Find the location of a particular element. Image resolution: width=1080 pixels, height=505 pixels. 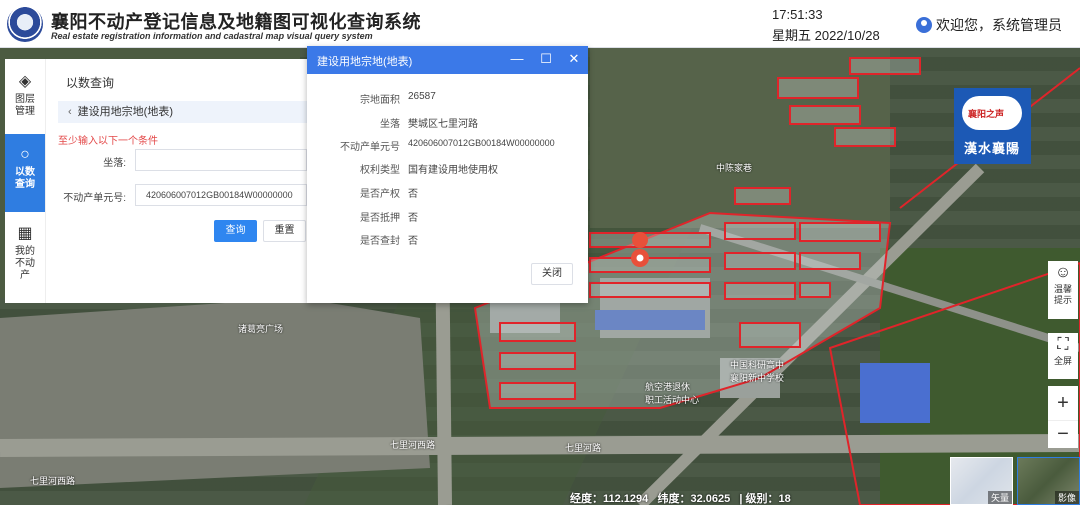

user-menu: 欢迎您，系统管理员 is located at coordinates (989, 25).